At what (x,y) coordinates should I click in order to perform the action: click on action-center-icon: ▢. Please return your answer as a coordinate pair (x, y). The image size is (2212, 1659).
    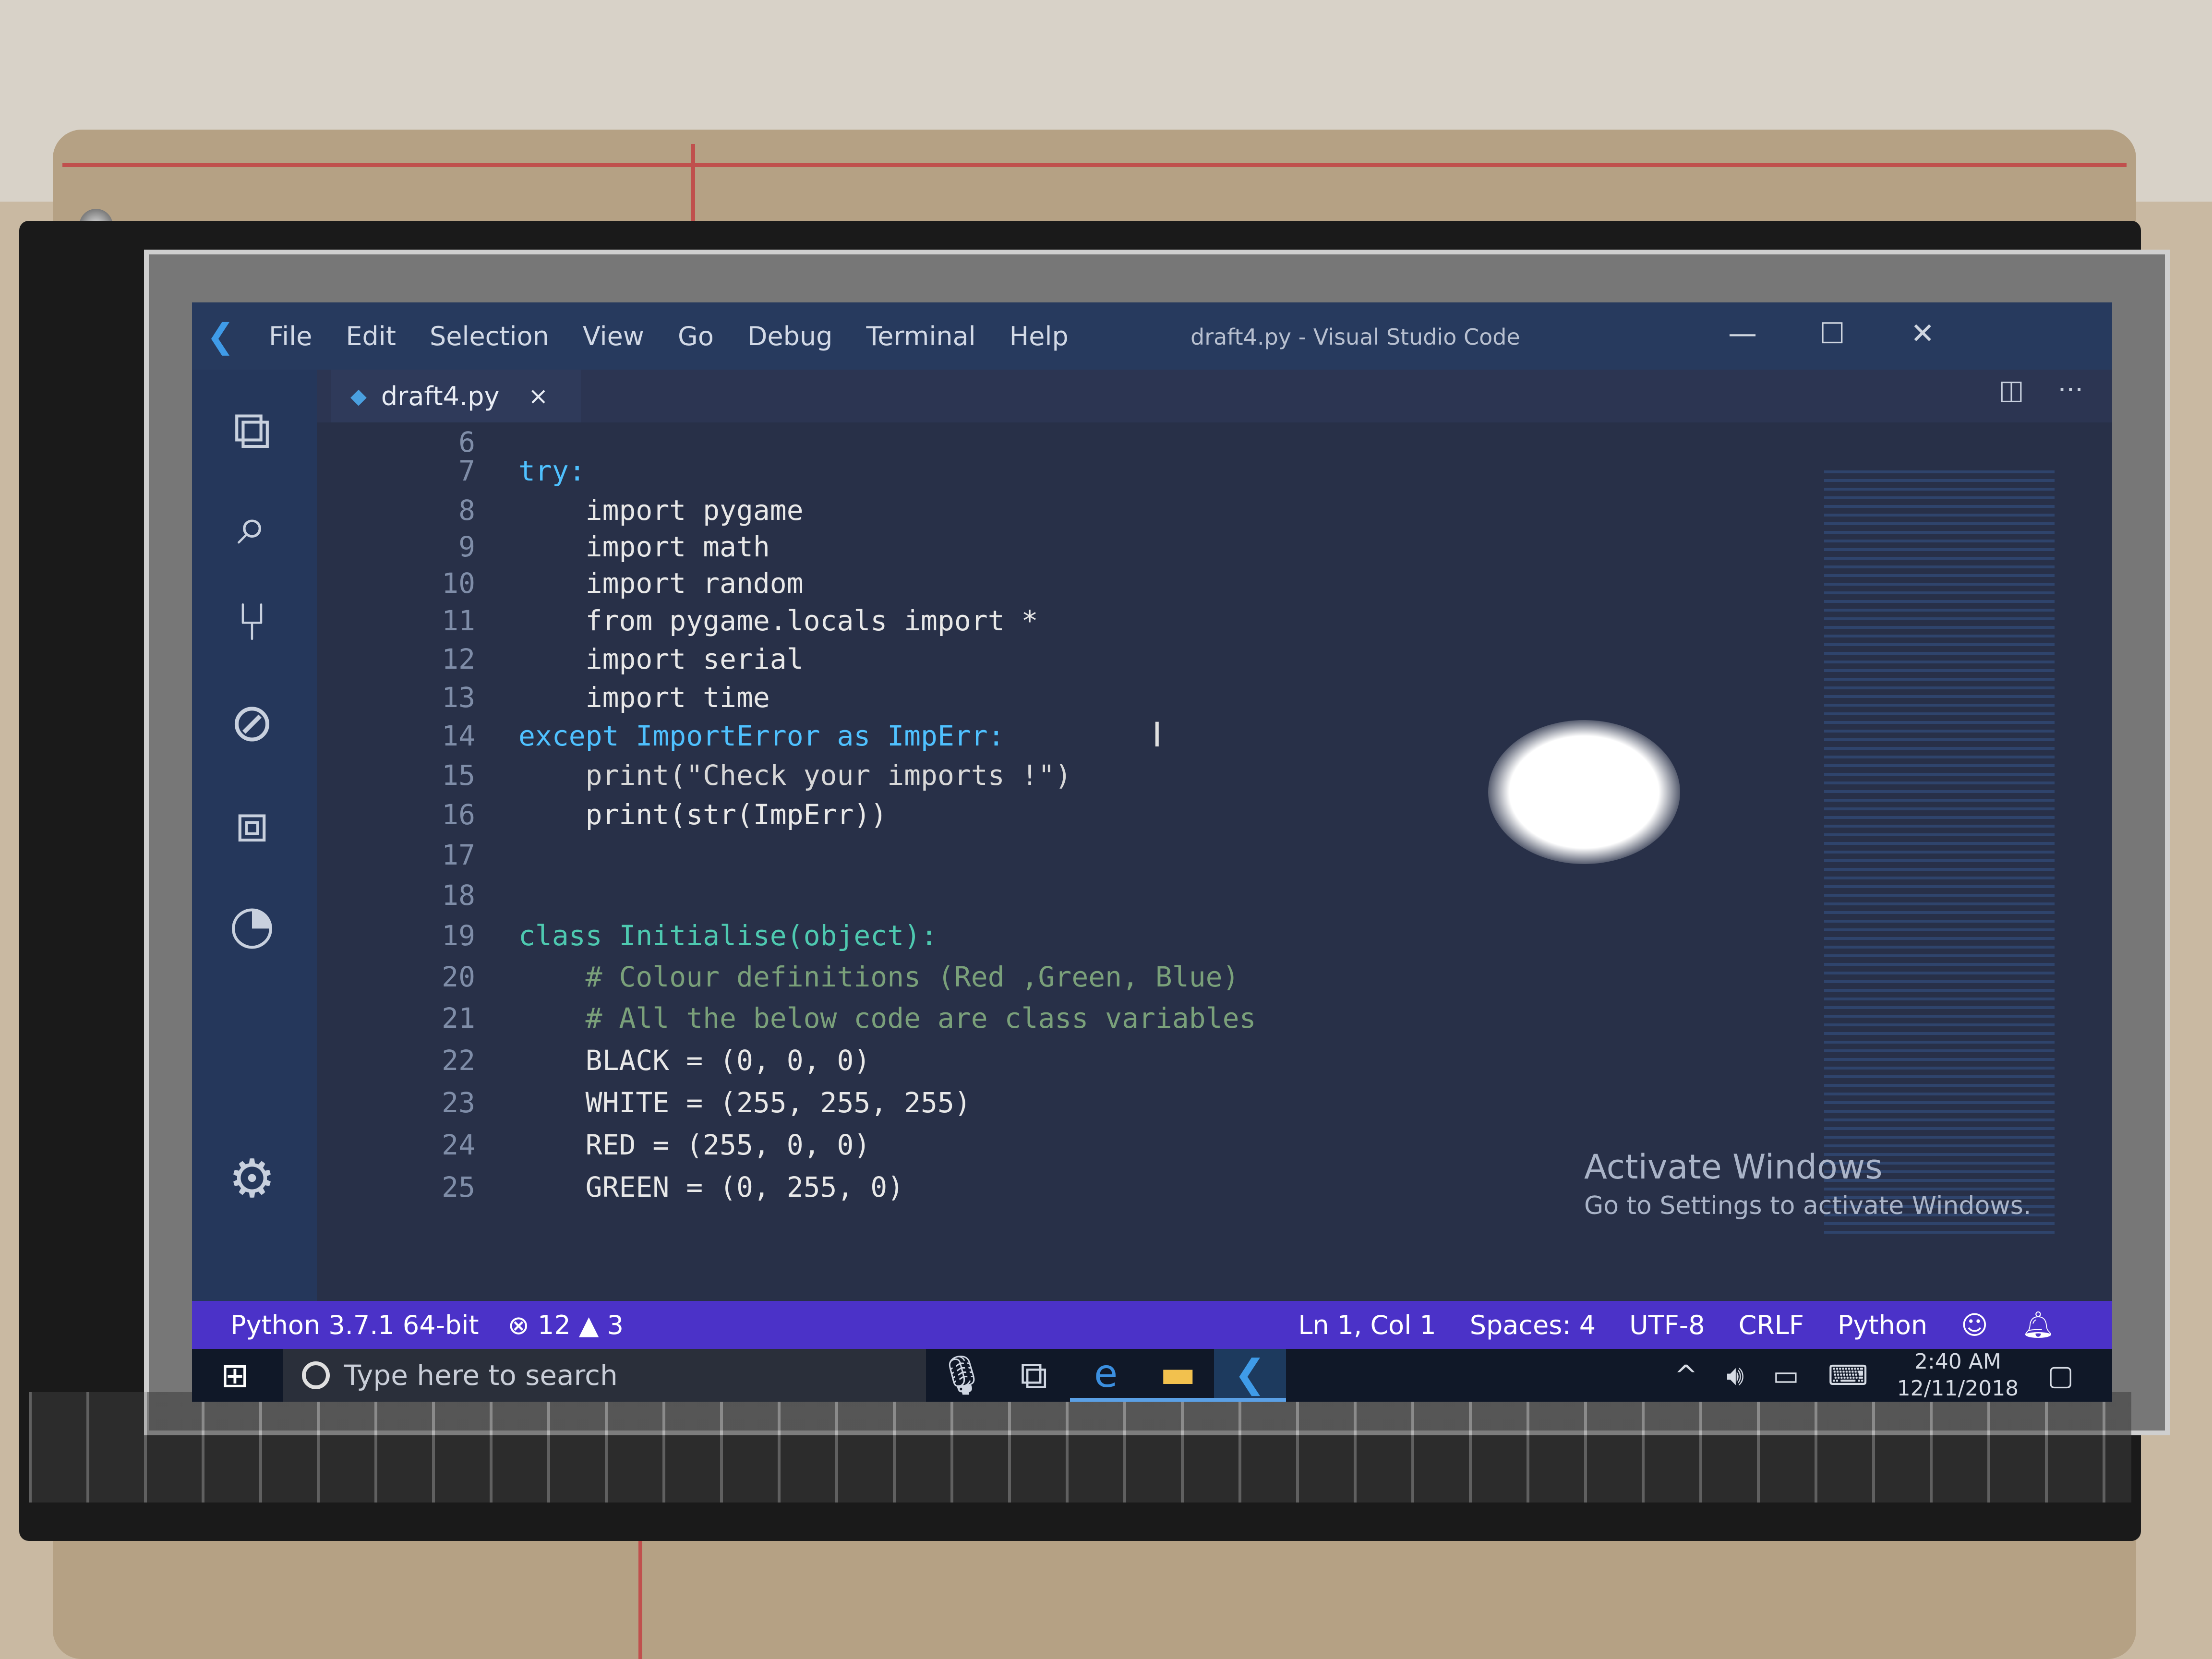
    Looking at the image, I should click on (2060, 1375).